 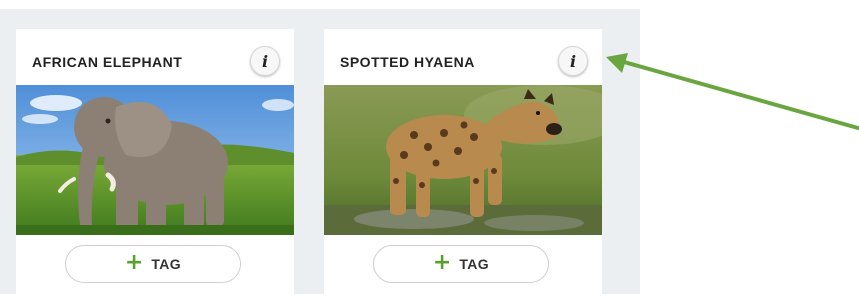 I want to click on annotation-arrow-icon, so click(x=732, y=91).